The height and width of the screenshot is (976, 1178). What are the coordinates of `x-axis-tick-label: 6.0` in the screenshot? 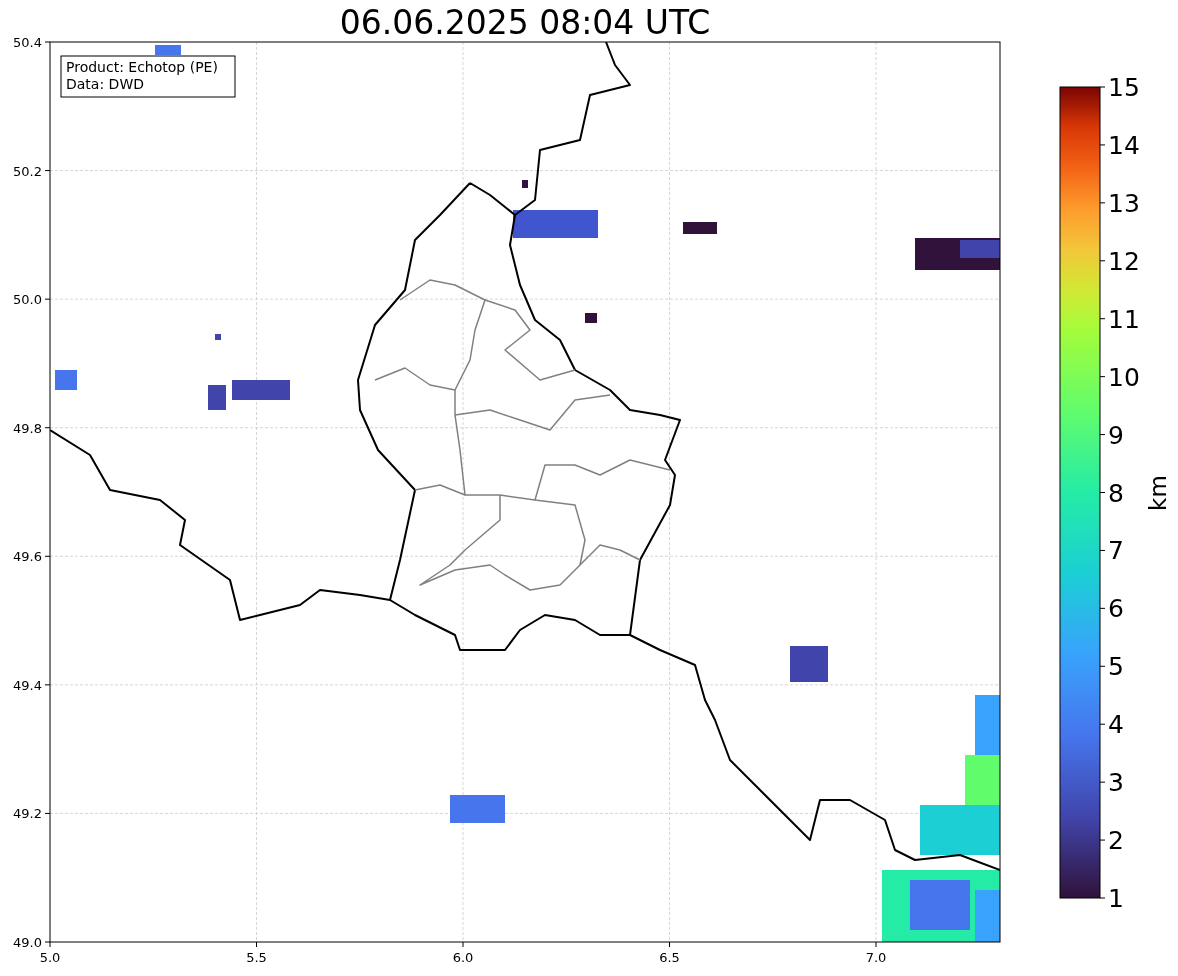 It's located at (463, 957).